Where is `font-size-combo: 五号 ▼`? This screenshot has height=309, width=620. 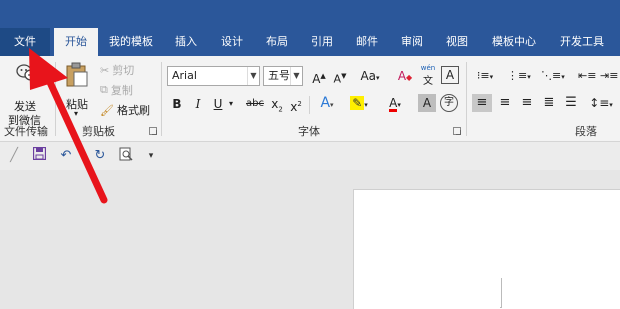 font-size-combo: 五号 ▼ is located at coordinates (283, 76).